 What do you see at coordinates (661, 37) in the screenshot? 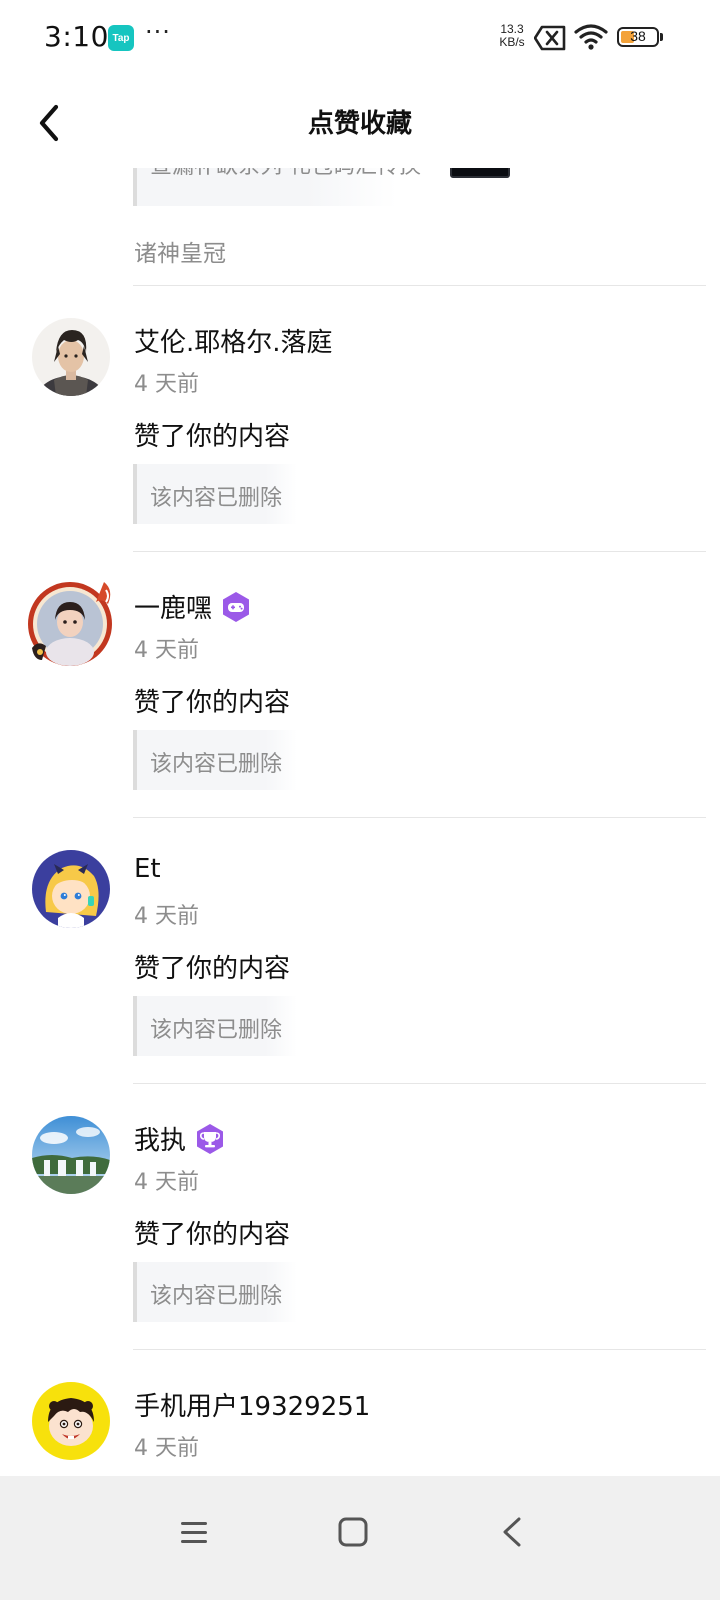
I see `battery-cap` at bounding box center [661, 37].